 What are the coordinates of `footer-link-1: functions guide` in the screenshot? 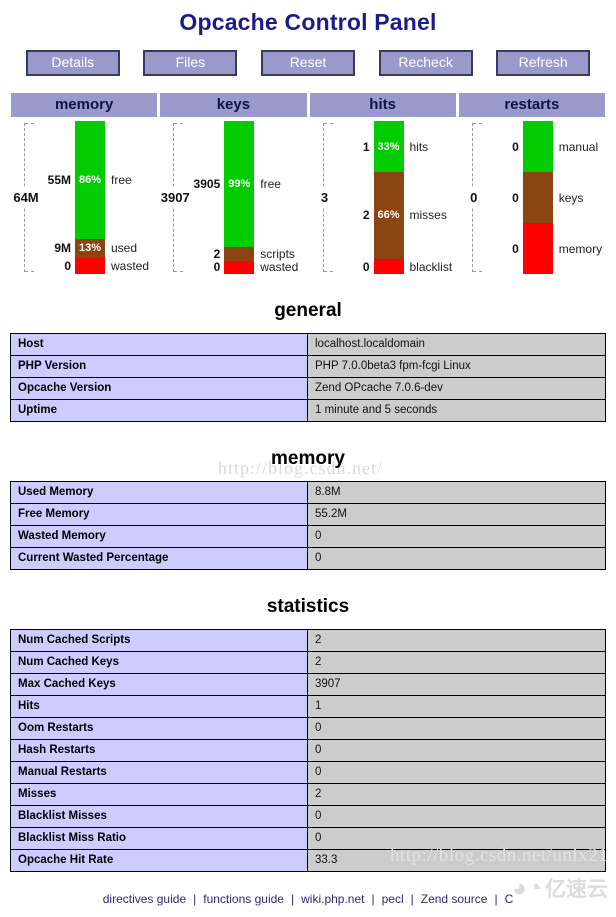 It's located at (243, 899).